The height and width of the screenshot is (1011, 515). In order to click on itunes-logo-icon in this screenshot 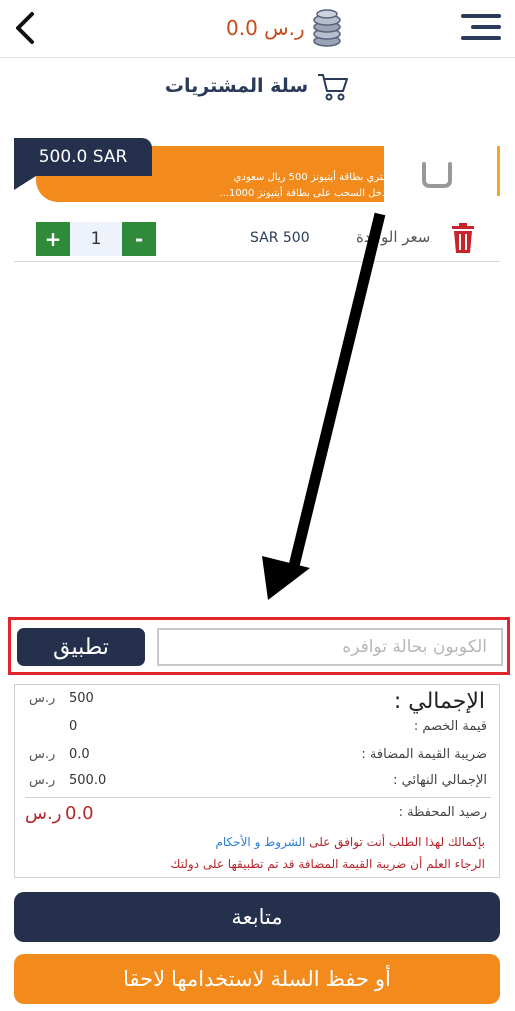, I will do `click(437, 175)`.